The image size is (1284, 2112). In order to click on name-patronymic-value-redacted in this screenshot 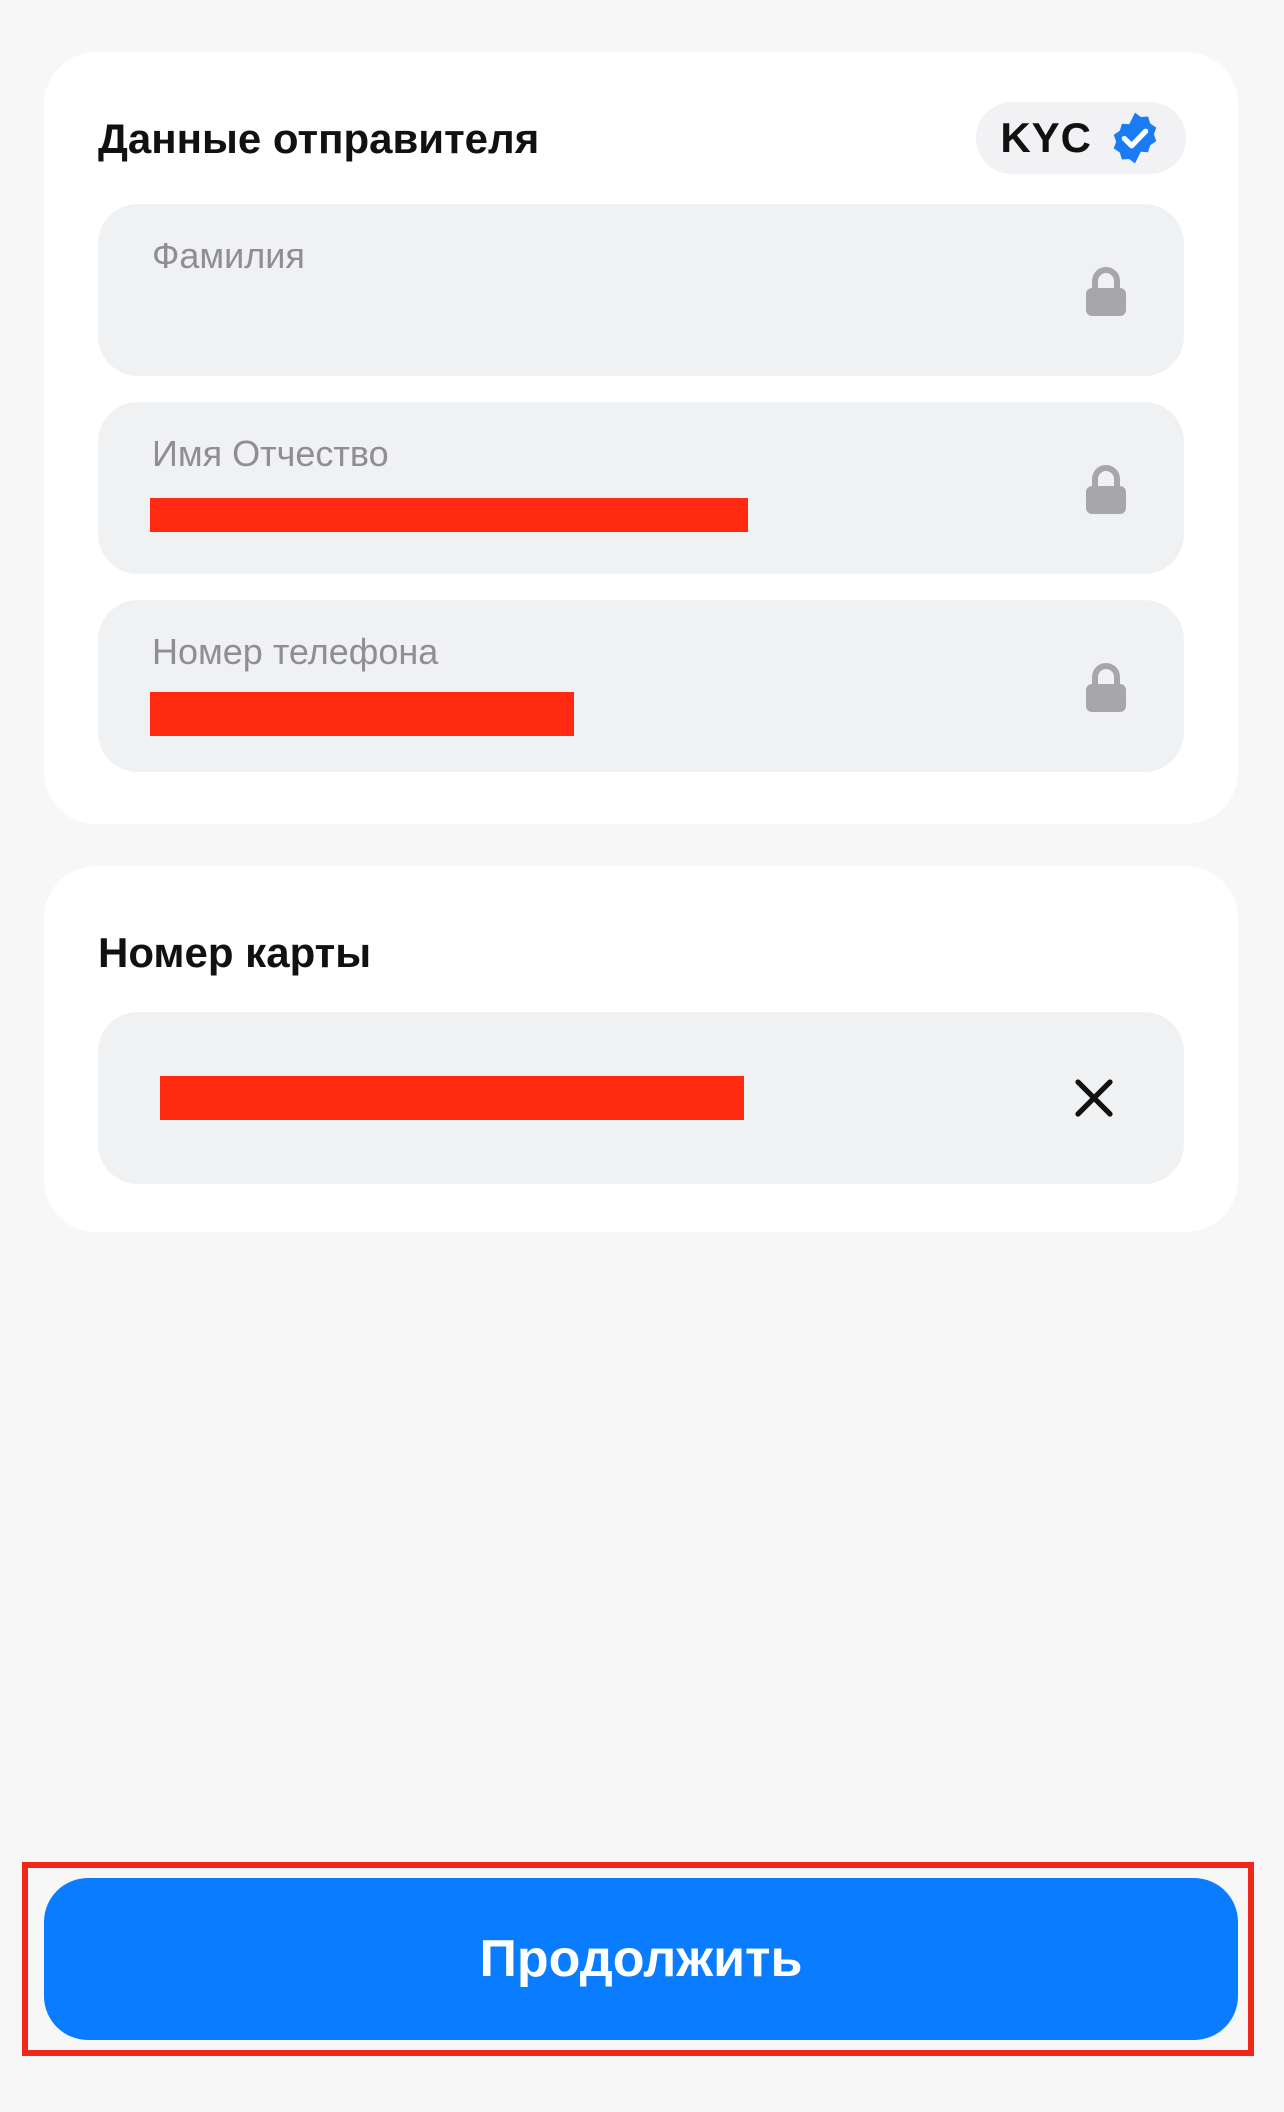, I will do `click(449, 515)`.